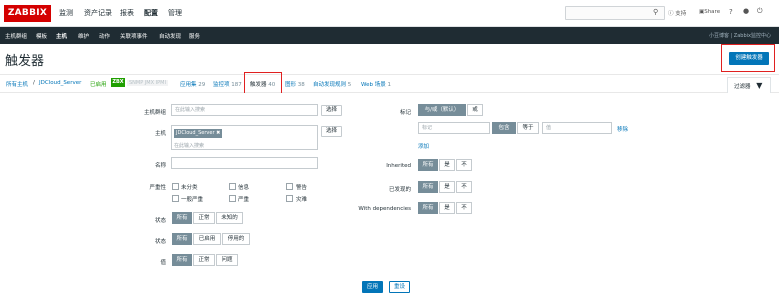 The image size is (779, 301). I want to click on host-group-label: 主机群组, so click(154, 113).